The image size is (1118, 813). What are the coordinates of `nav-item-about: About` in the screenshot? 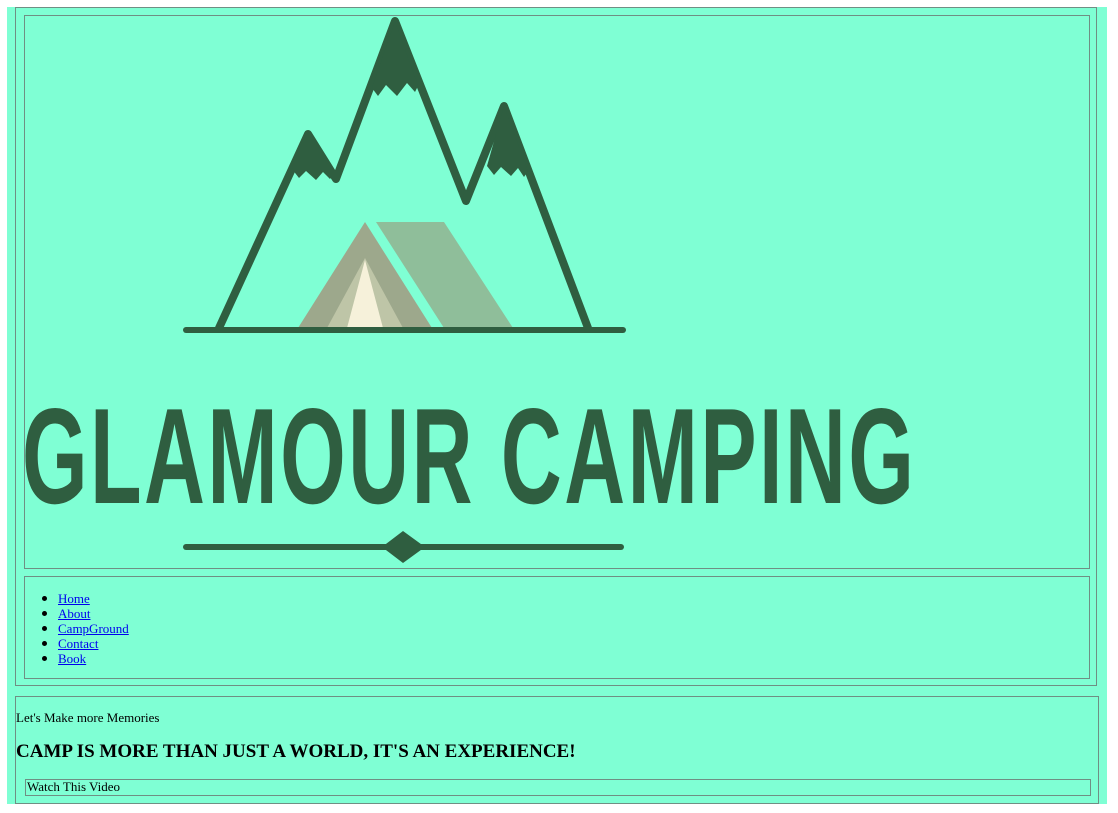 It's located at (85, 613).